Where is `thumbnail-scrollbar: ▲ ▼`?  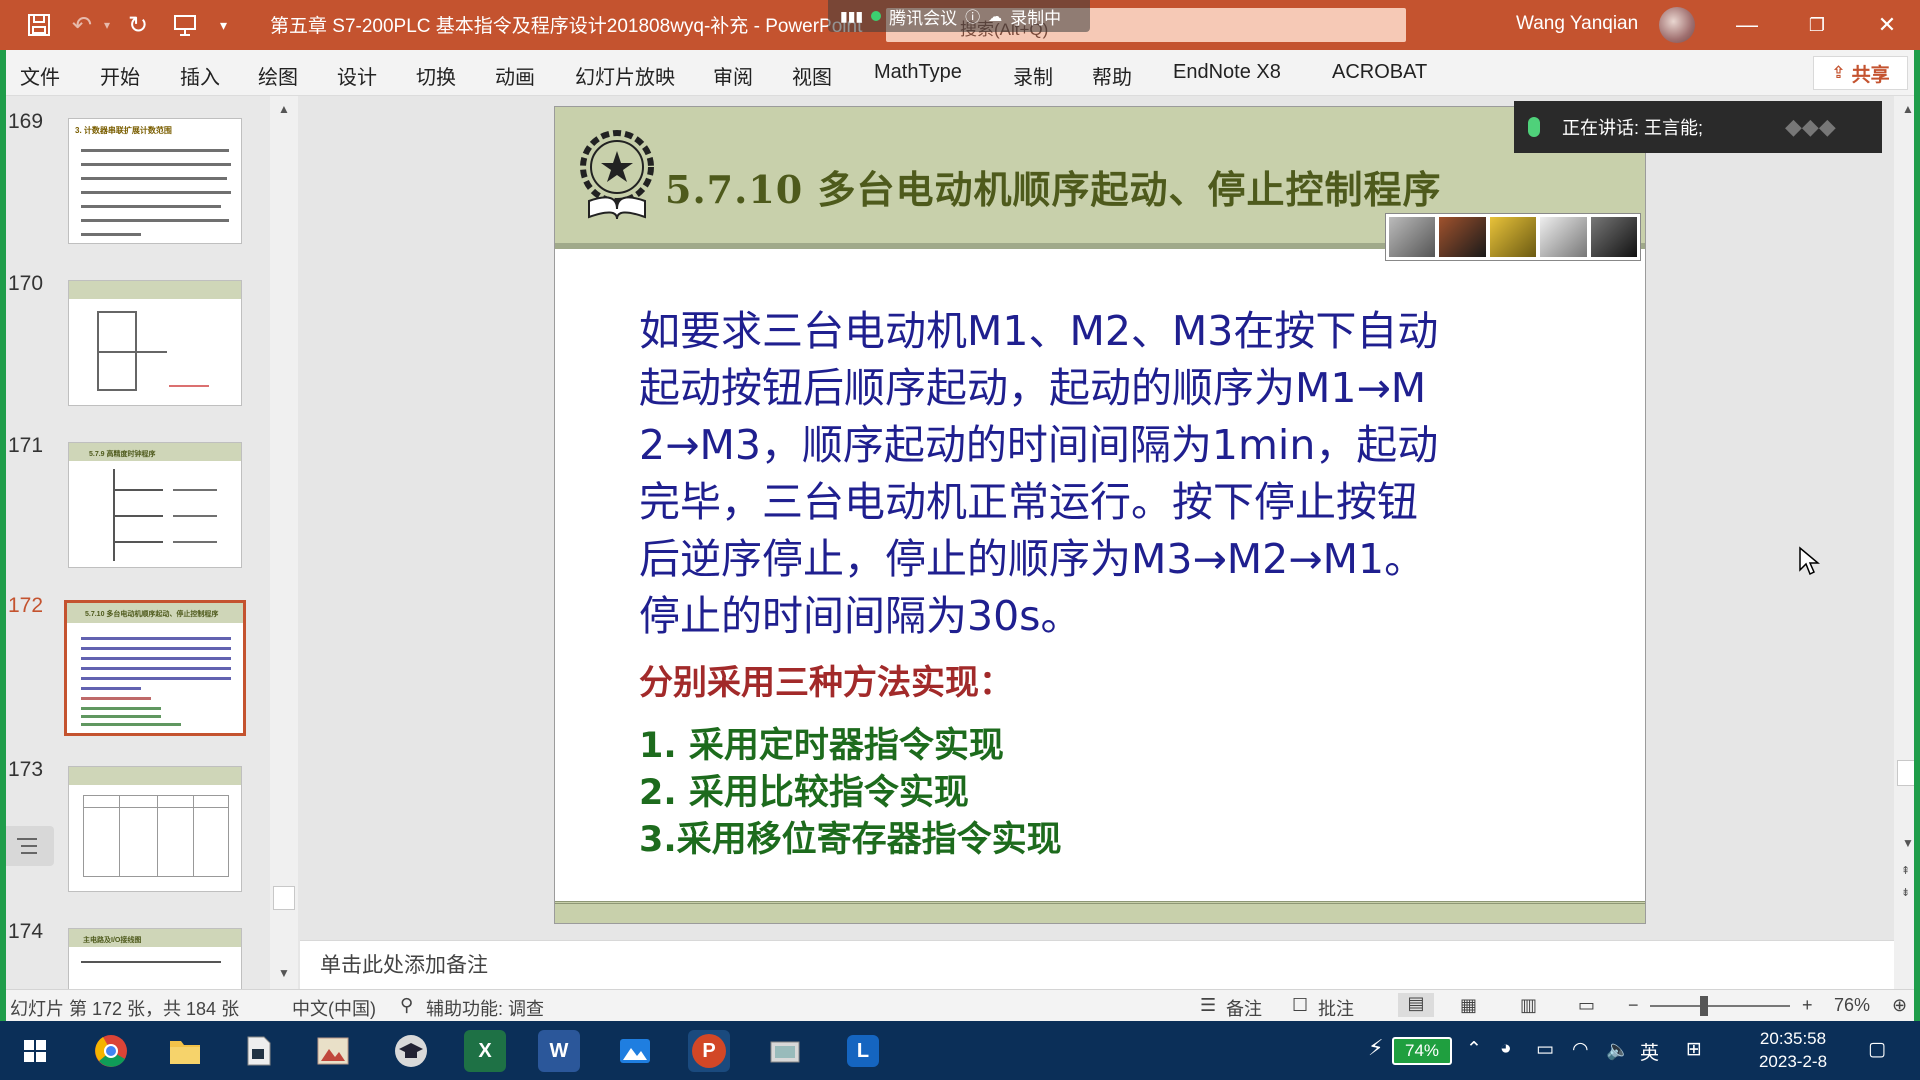 thumbnail-scrollbar: ▲ ▼ is located at coordinates (284, 542).